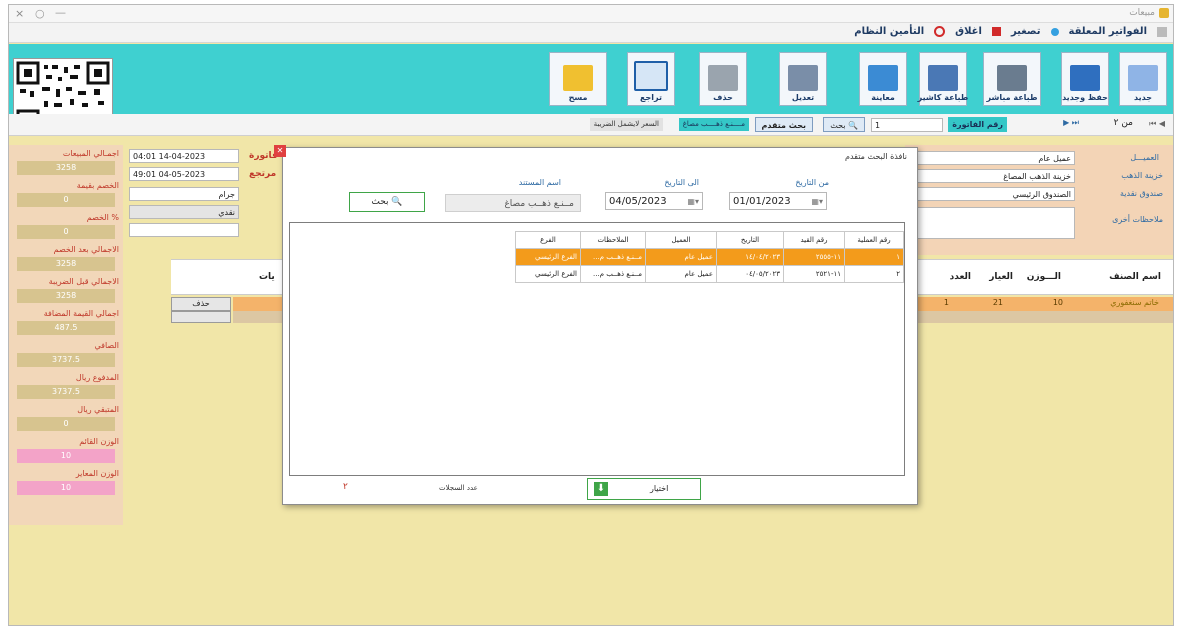  What do you see at coordinates (387, 202) in the screenshot?
I see `dialog-search-button: بحث 🔍` at bounding box center [387, 202].